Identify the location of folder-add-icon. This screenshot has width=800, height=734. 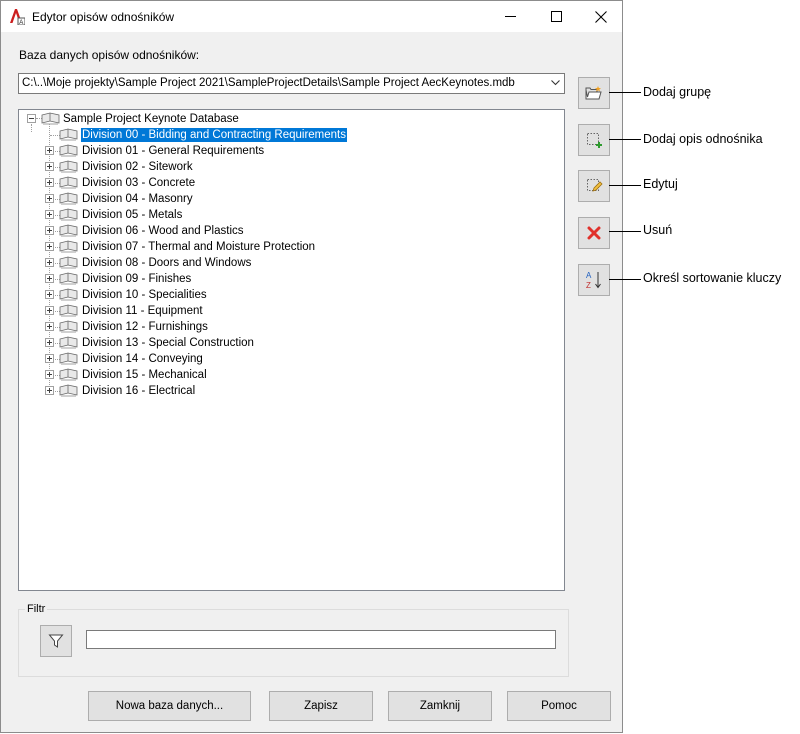
(593, 93).